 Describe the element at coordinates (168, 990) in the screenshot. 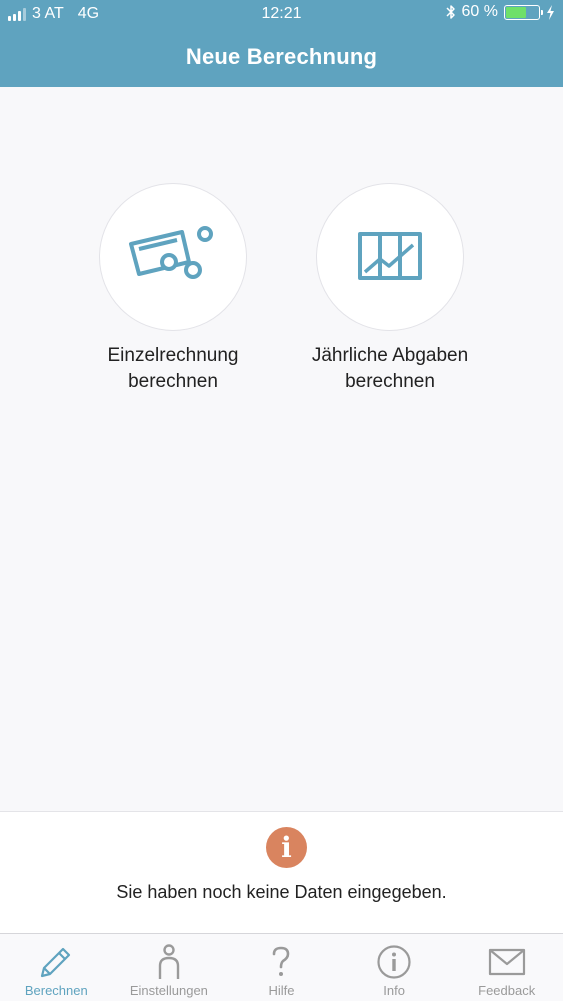

I see `tab-label: Einstellungen` at that location.